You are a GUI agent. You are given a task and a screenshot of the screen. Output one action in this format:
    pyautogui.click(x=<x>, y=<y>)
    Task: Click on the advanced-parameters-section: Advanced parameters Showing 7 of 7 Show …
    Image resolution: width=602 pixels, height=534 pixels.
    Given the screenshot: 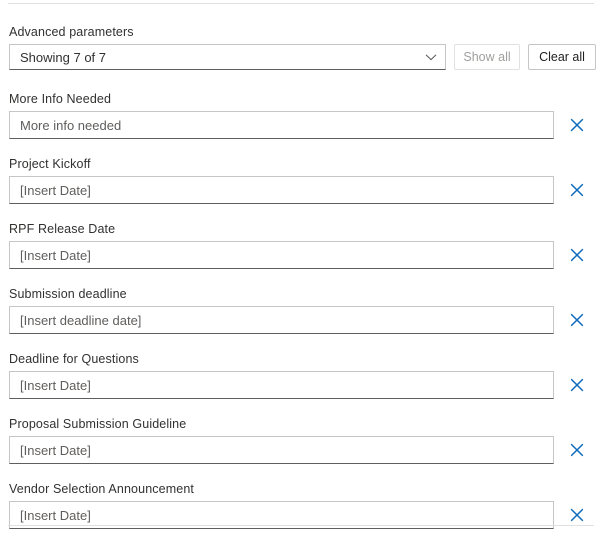 What is the action you would take?
    pyautogui.click(x=302, y=47)
    